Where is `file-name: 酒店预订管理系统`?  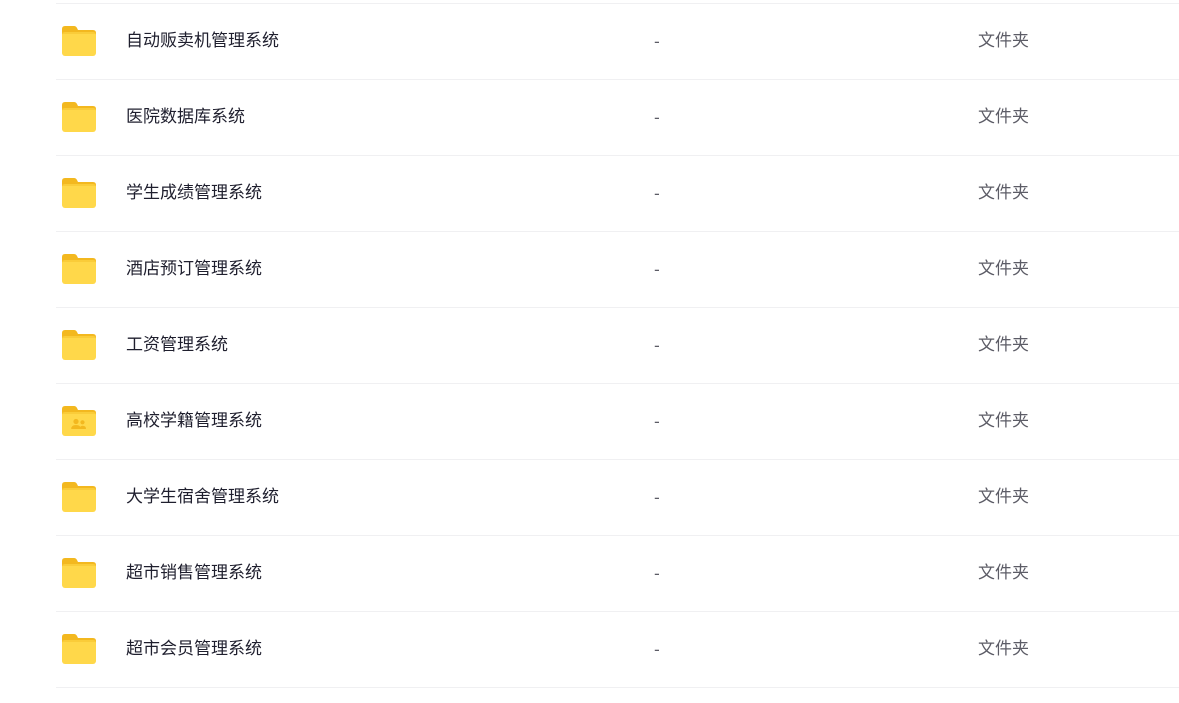 file-name: 酒店预订管理系统 is located at coordinates (194, 269).